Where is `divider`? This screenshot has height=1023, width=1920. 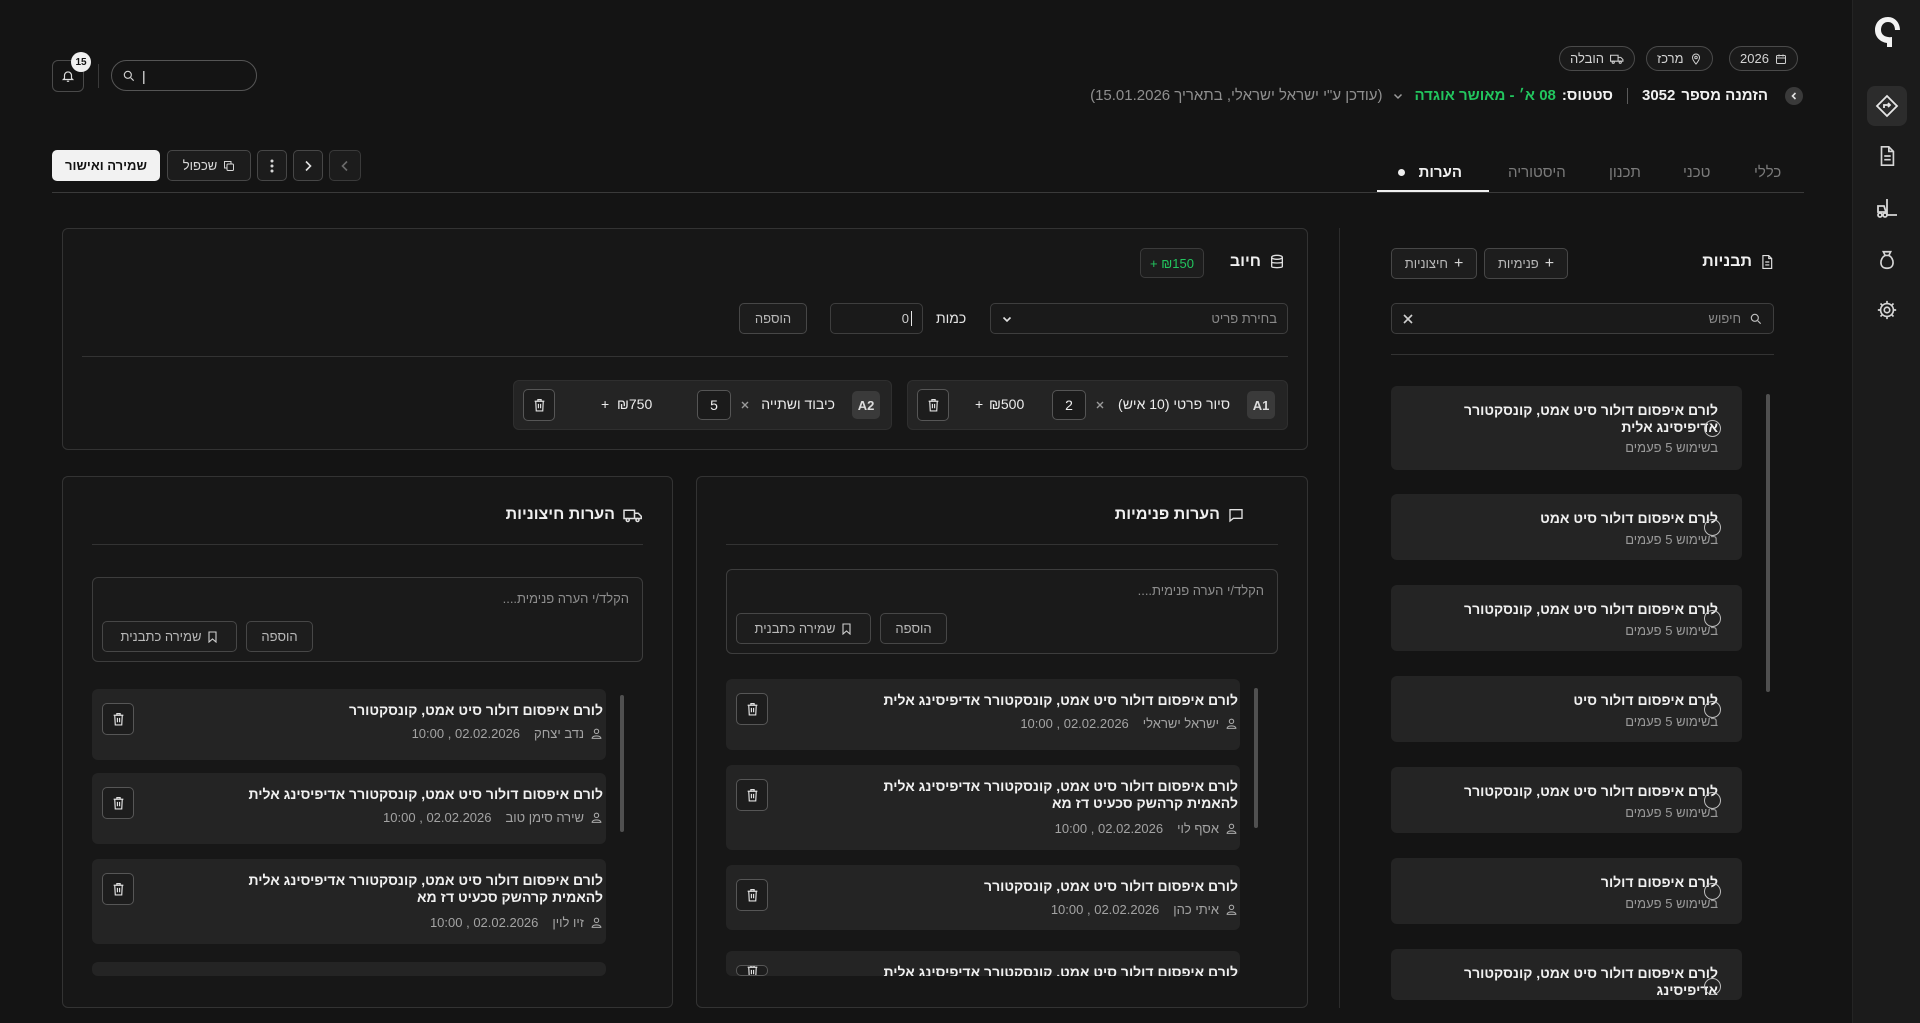 divider is located at coordinates (98, 76).